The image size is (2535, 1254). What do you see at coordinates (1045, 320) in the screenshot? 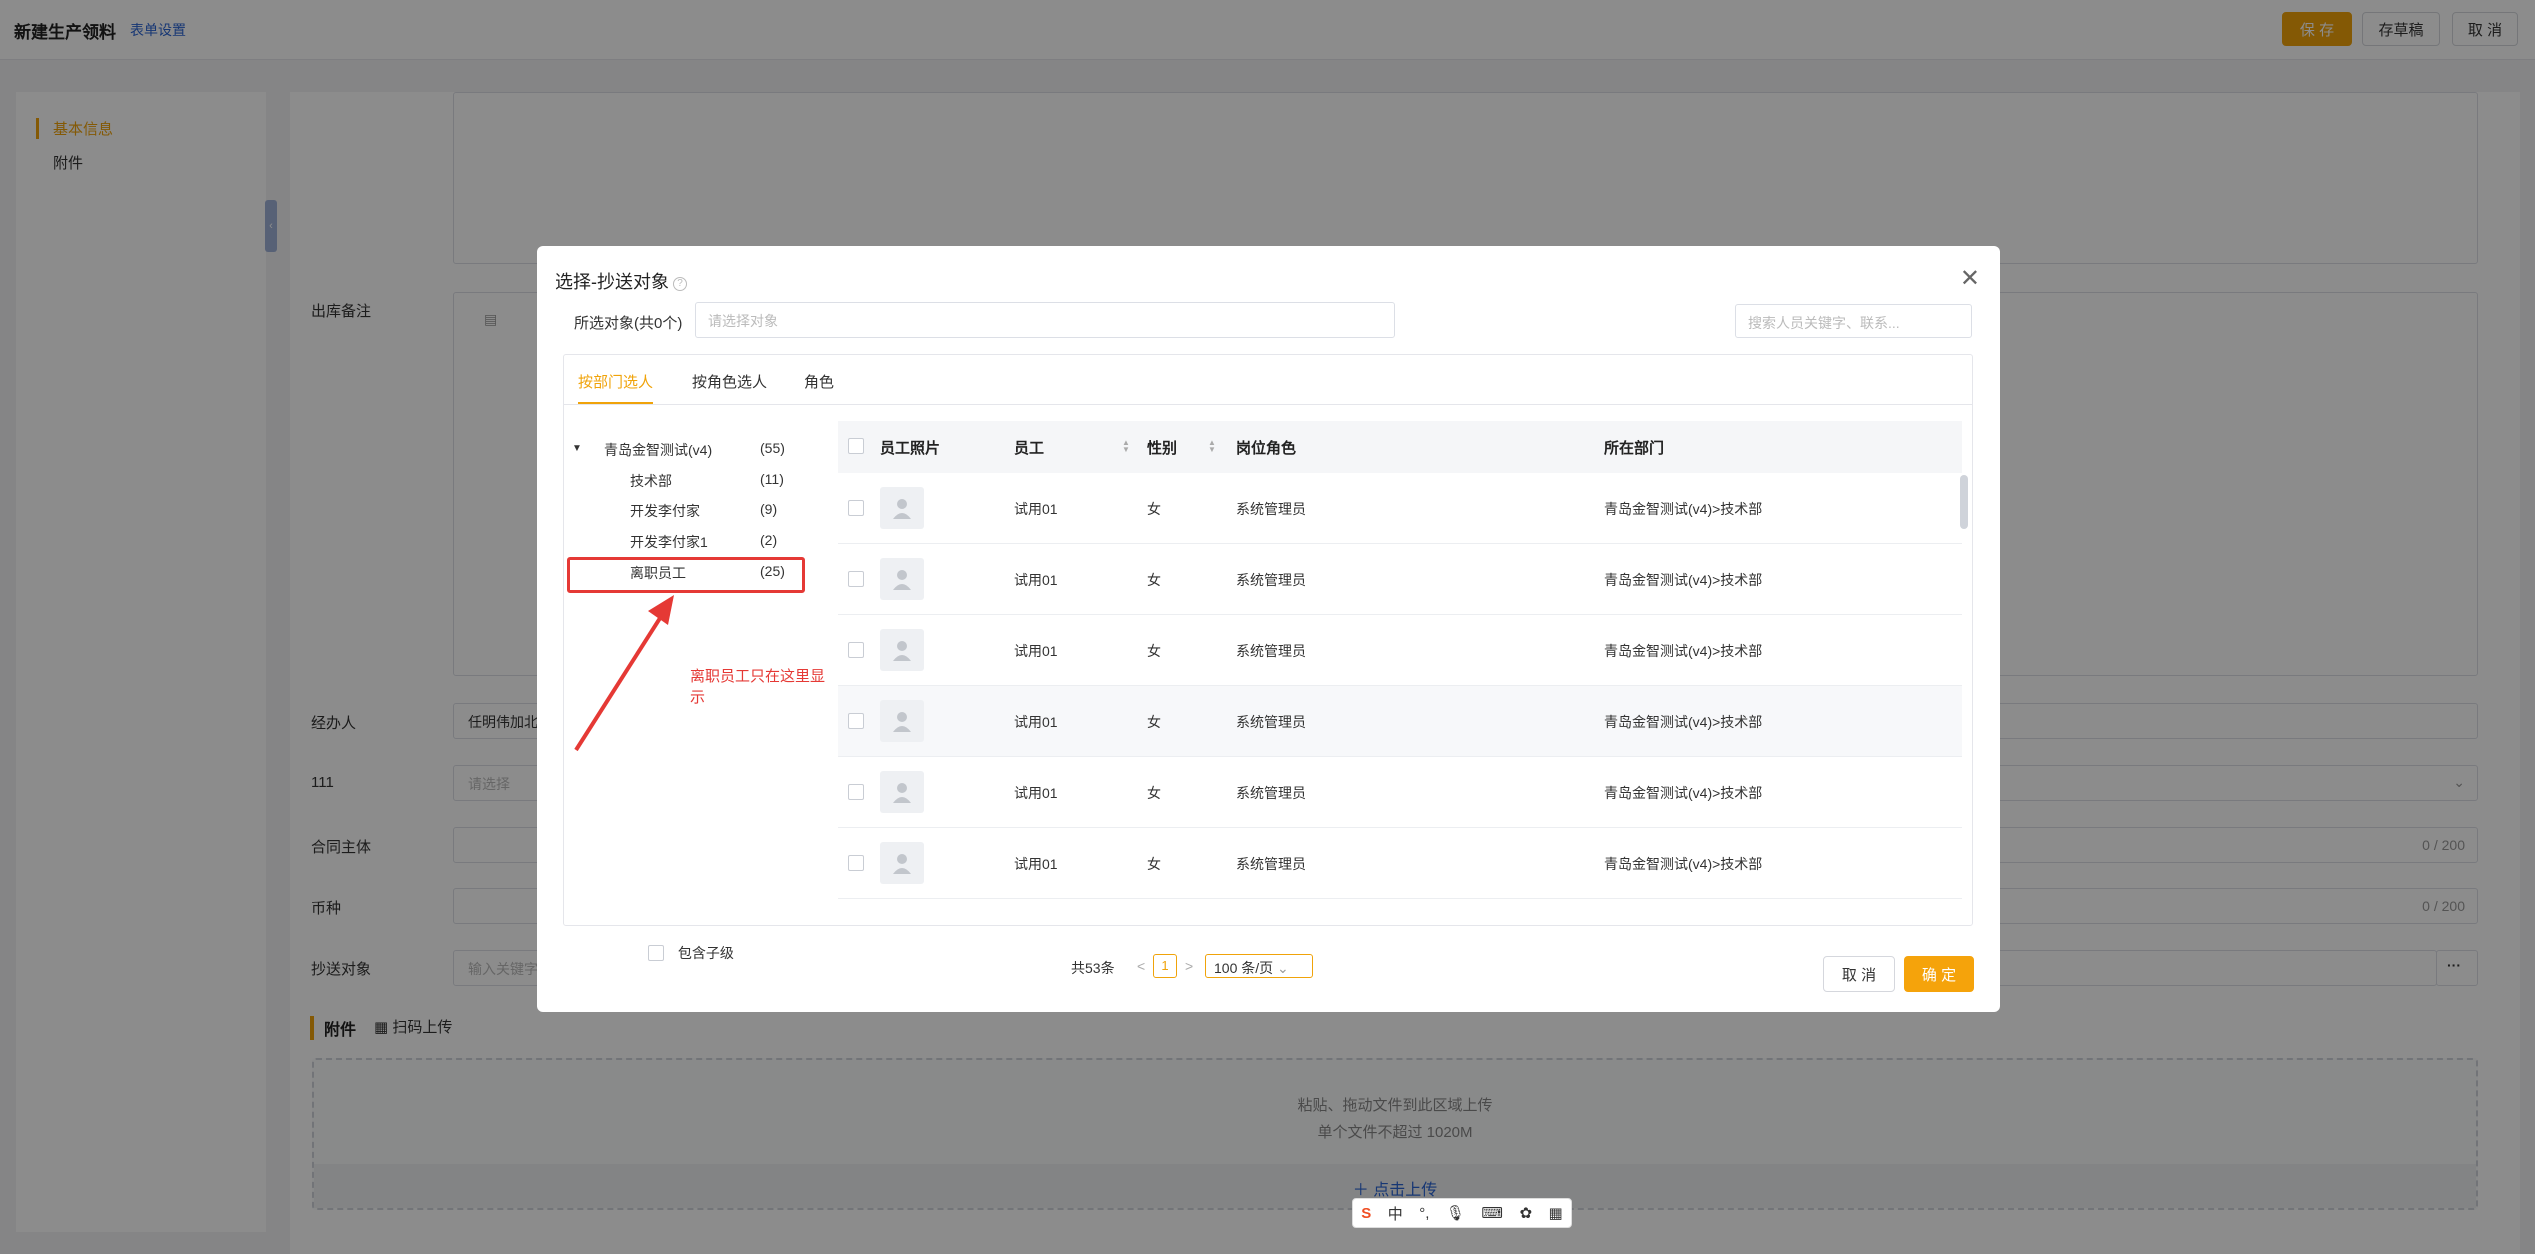
I see `selected-objects-input: 请选择对象` at bounding box center [1045, 320].